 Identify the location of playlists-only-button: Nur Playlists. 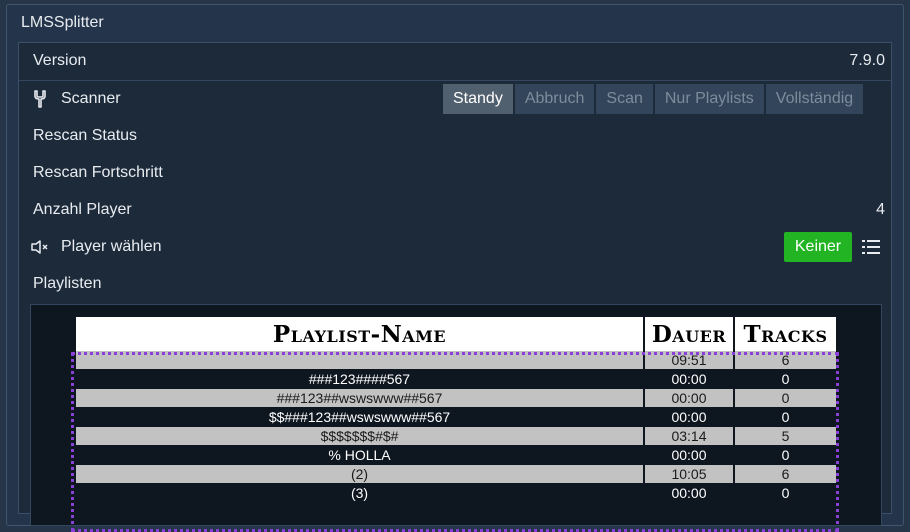
(709, 99).